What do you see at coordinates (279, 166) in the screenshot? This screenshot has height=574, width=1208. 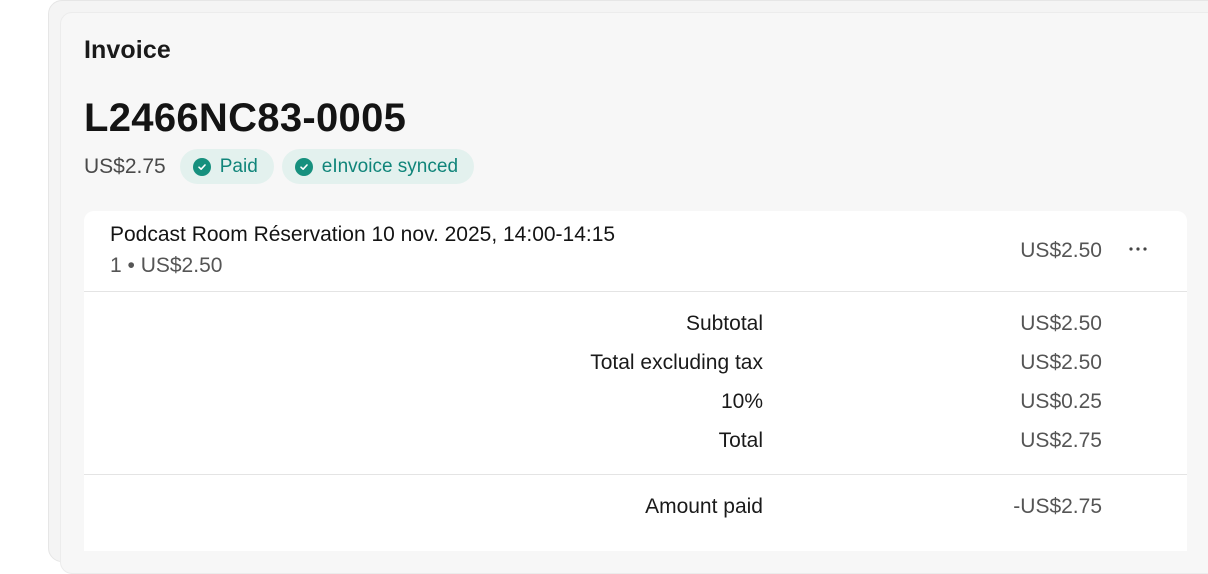 I see `invoice-meta-row: US$2.75 Paid eInvoice synced` at bounding box center [279, 166].